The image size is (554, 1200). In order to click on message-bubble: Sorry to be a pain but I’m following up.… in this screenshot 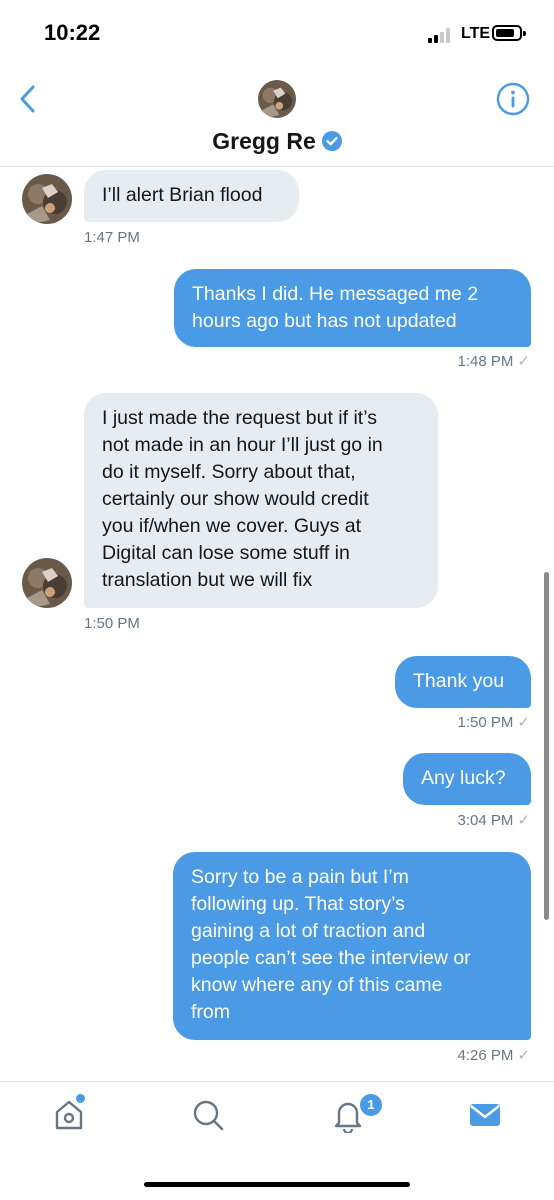, I will do `click(352, 946)`.